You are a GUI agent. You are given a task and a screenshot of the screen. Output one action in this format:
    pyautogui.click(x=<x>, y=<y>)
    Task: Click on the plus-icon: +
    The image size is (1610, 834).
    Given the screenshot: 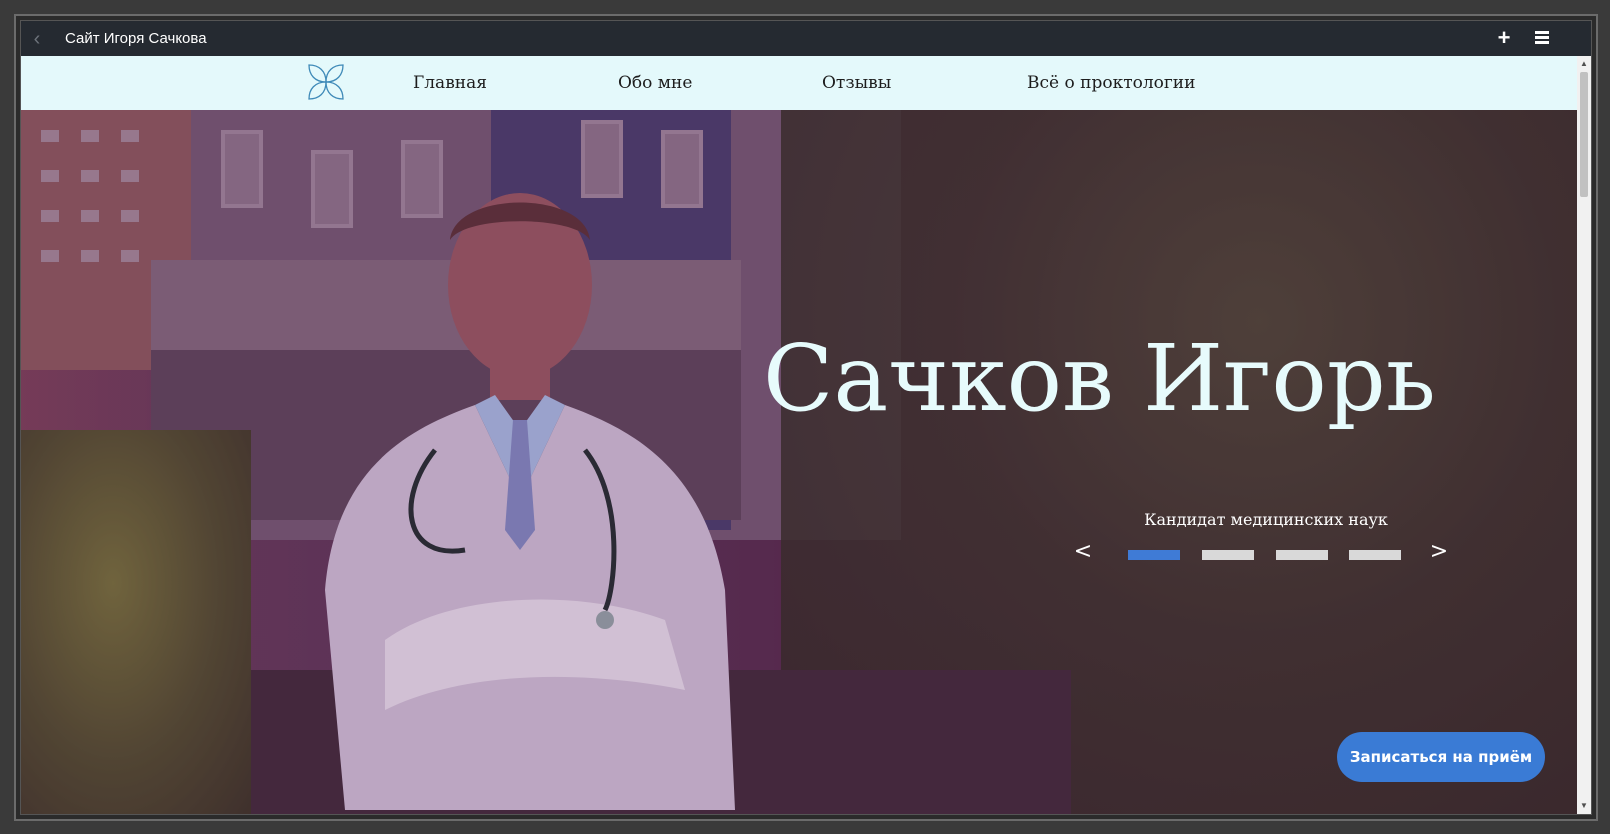 What is the action you would take?
    pyautogui.click(x=1504, y=37)
    